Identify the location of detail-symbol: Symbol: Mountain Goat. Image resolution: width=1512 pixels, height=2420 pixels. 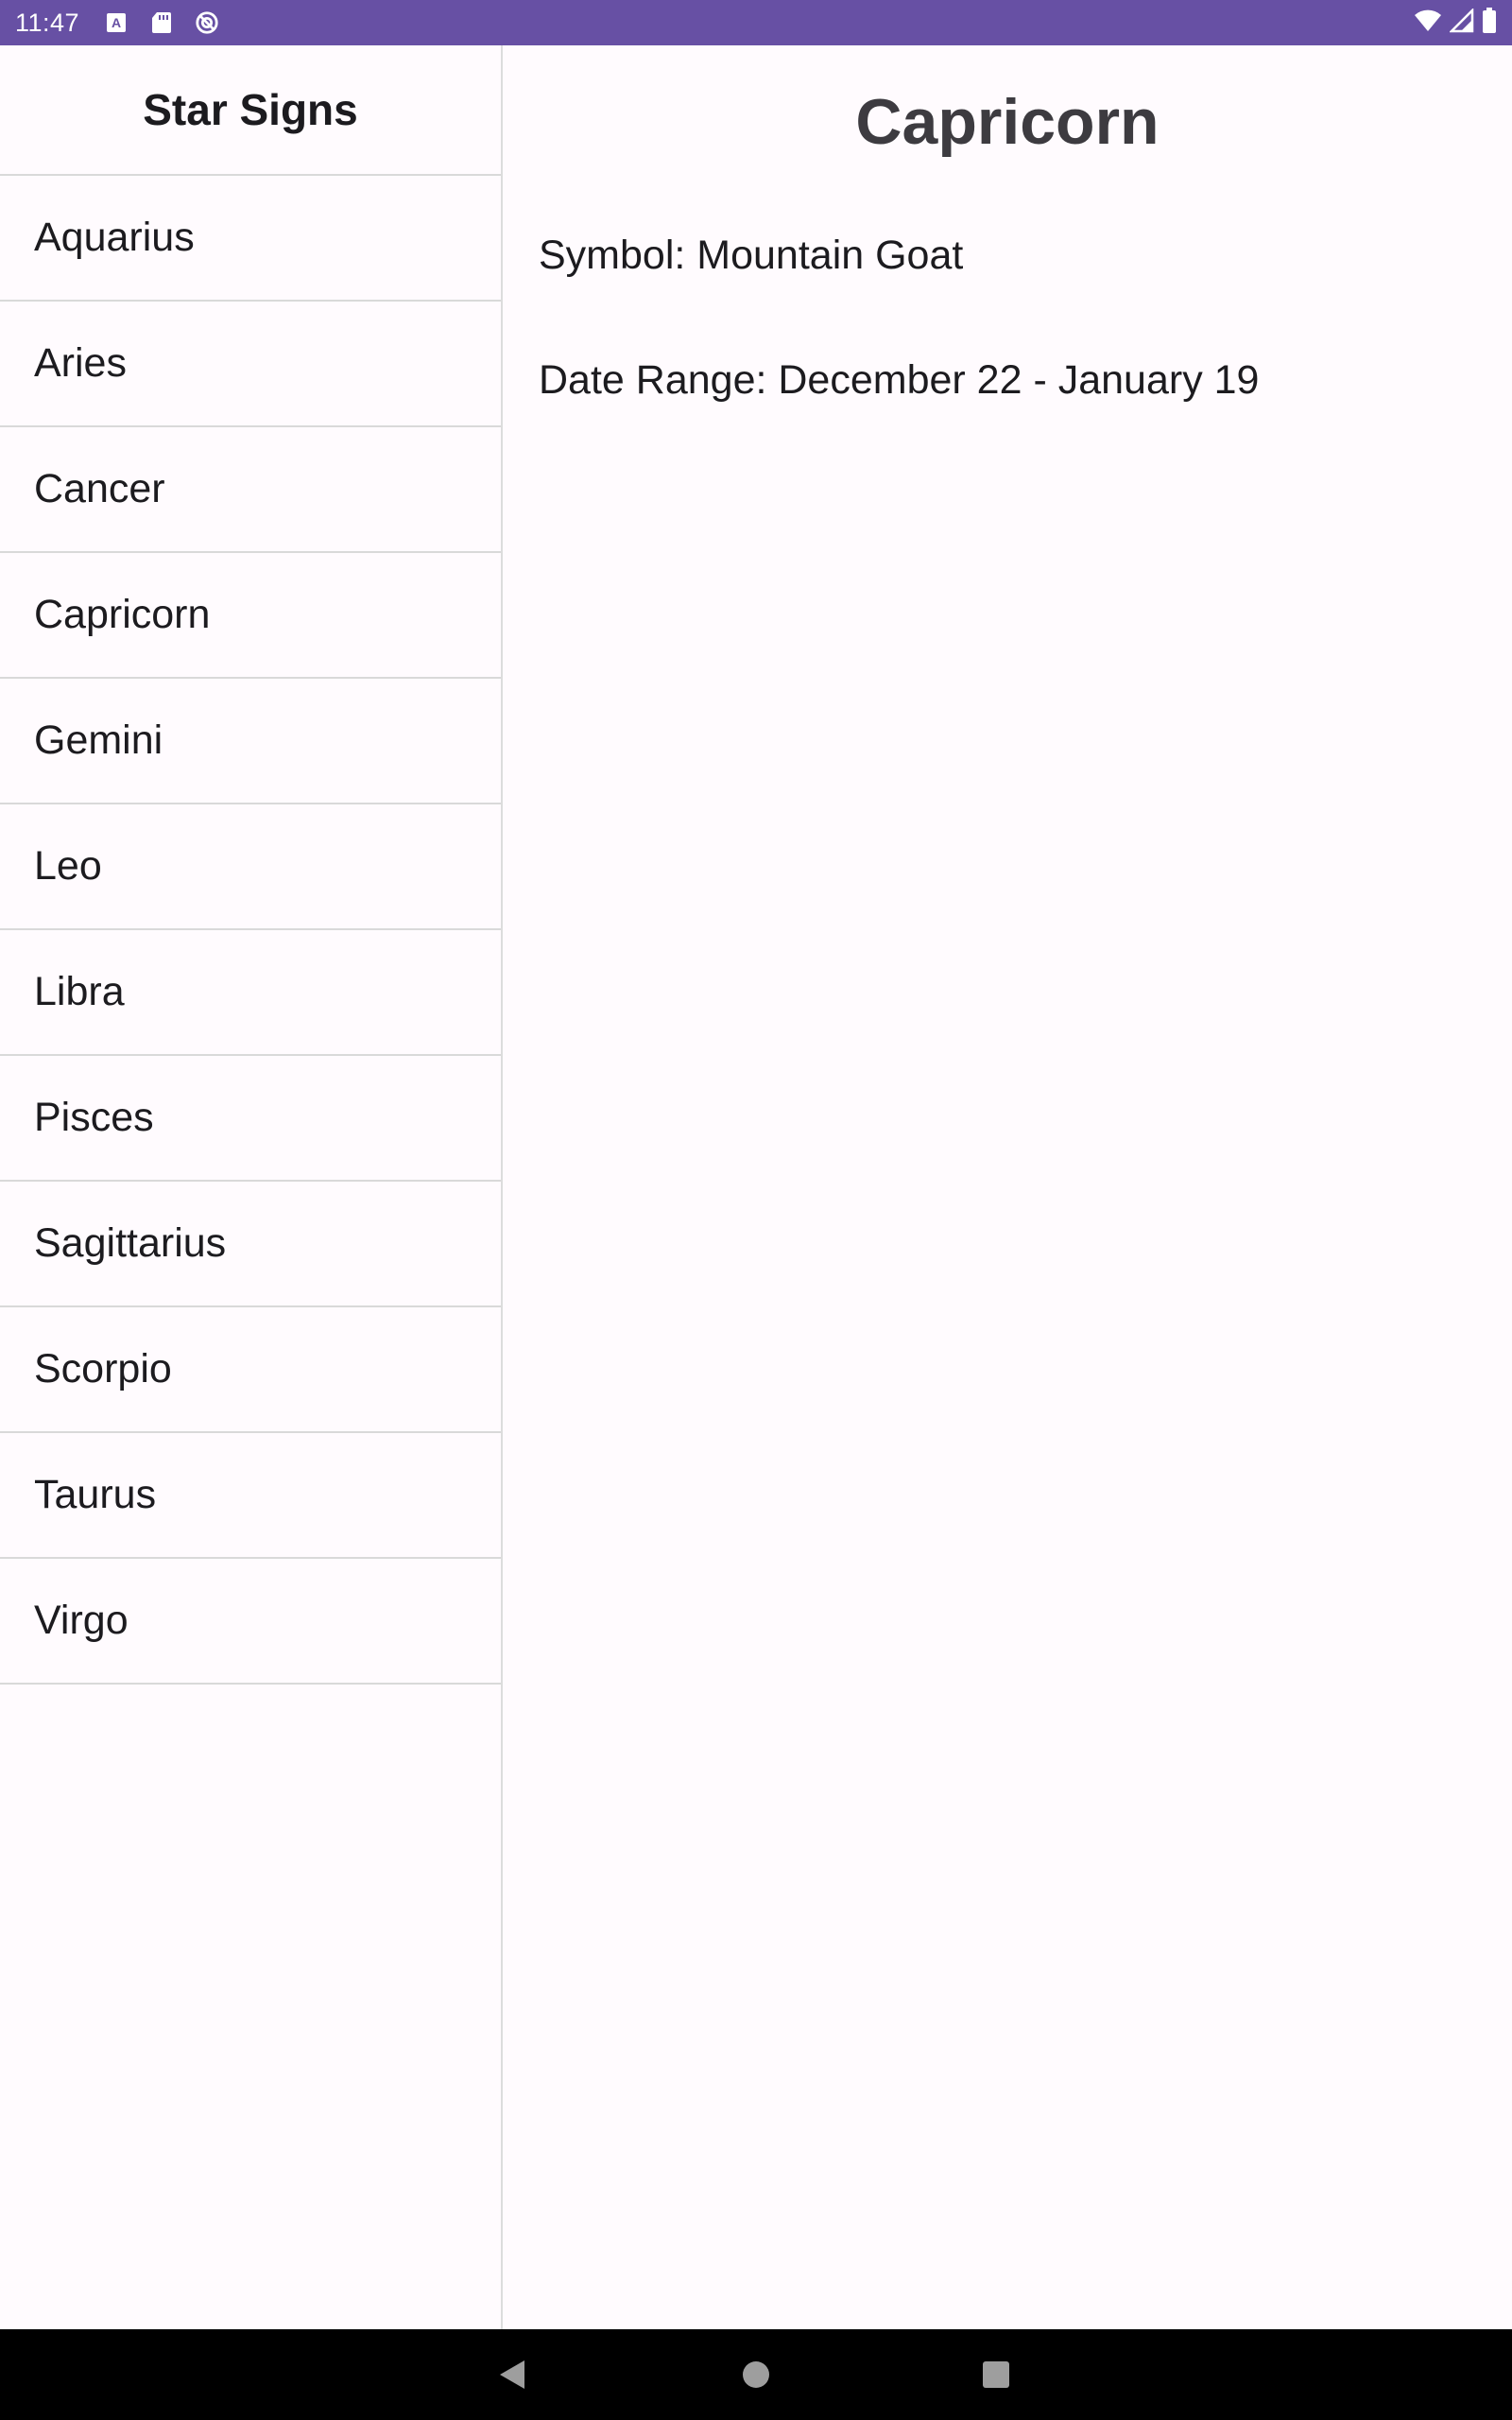
(751, 256).